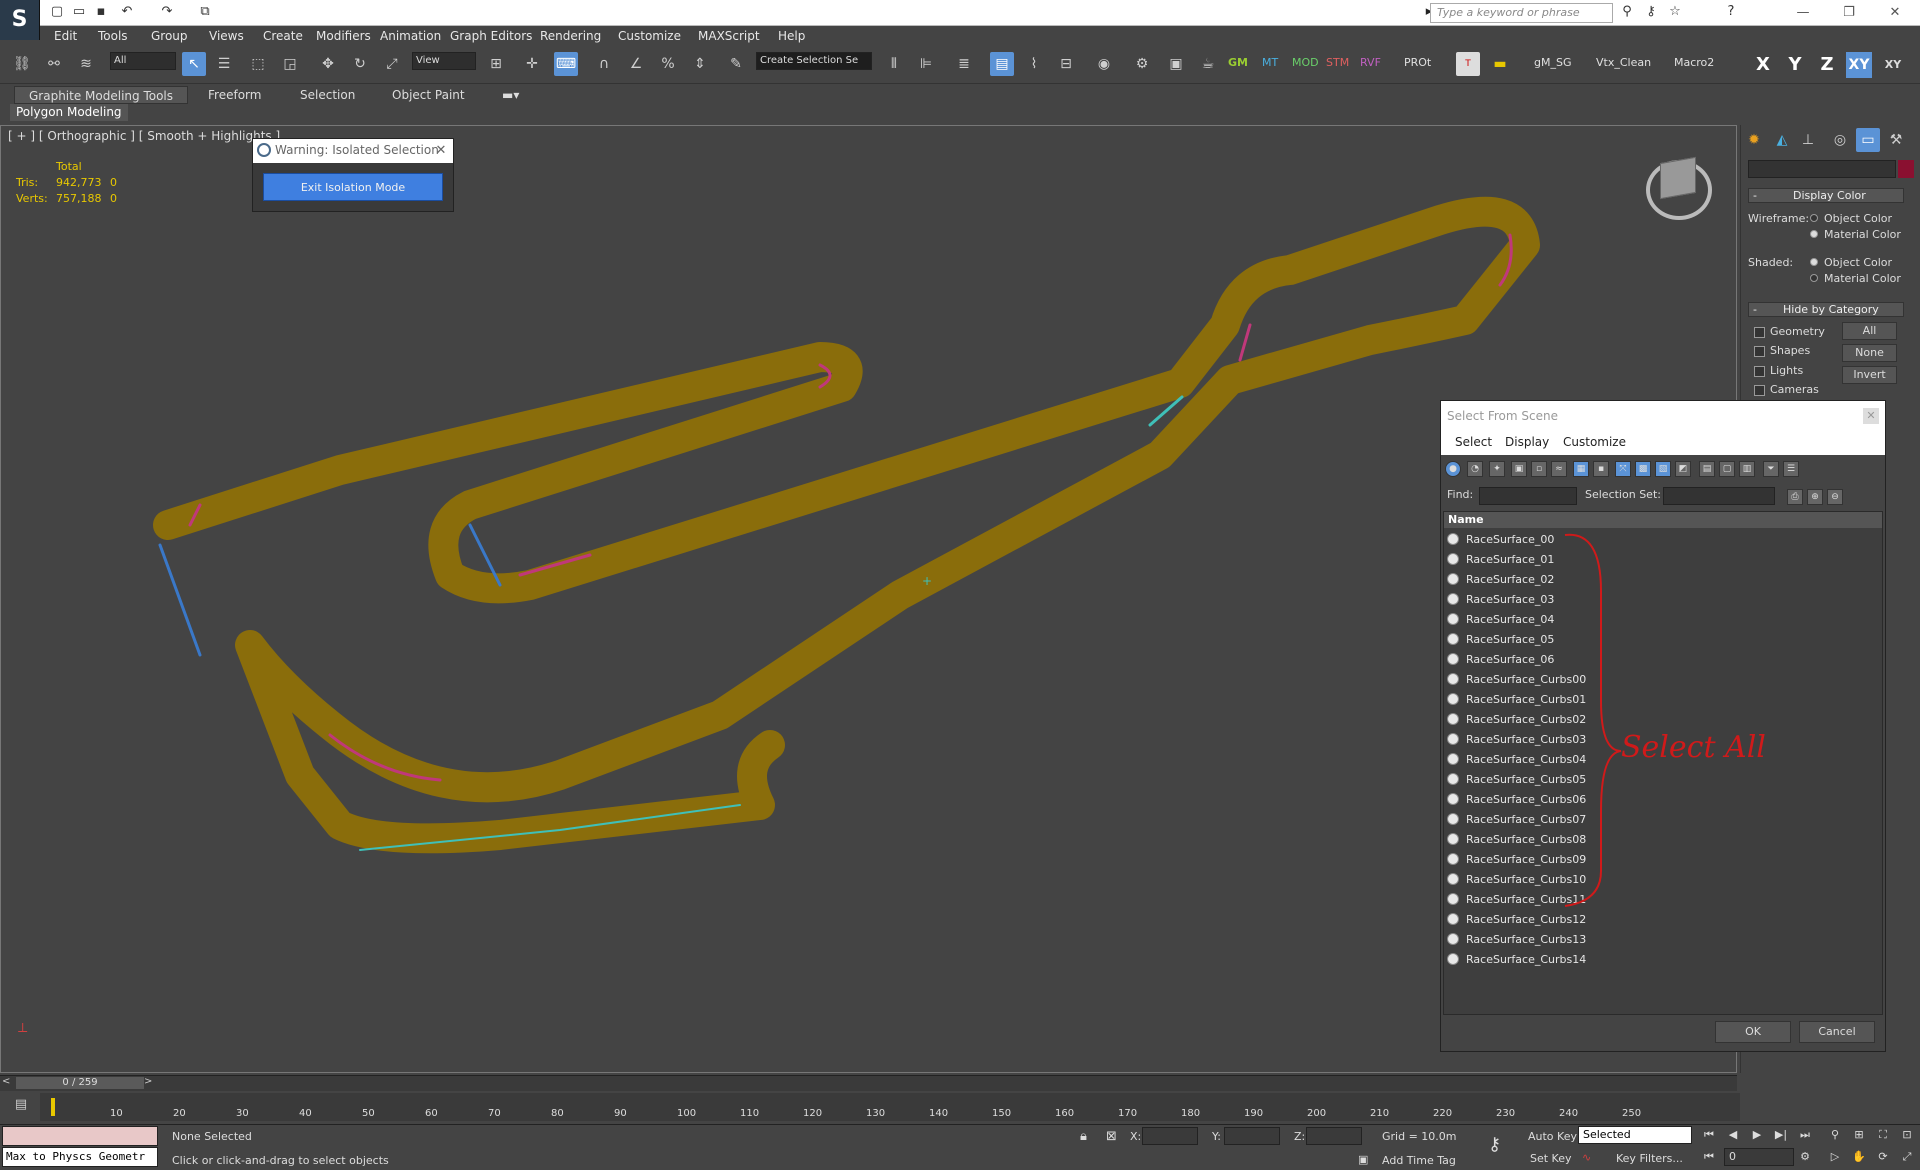 The image size is (1920, 1170). What do you see at coordinates (1238, 62) in the screenshot?
I see `script-gm: GM` at bounding box center [1238, 62].